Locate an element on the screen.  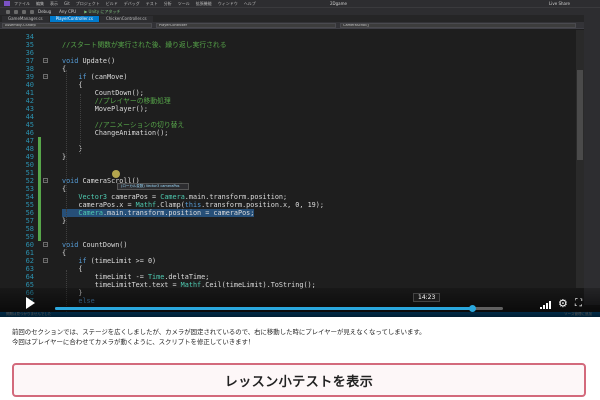
play-icon is located at coordinates (30, 303).